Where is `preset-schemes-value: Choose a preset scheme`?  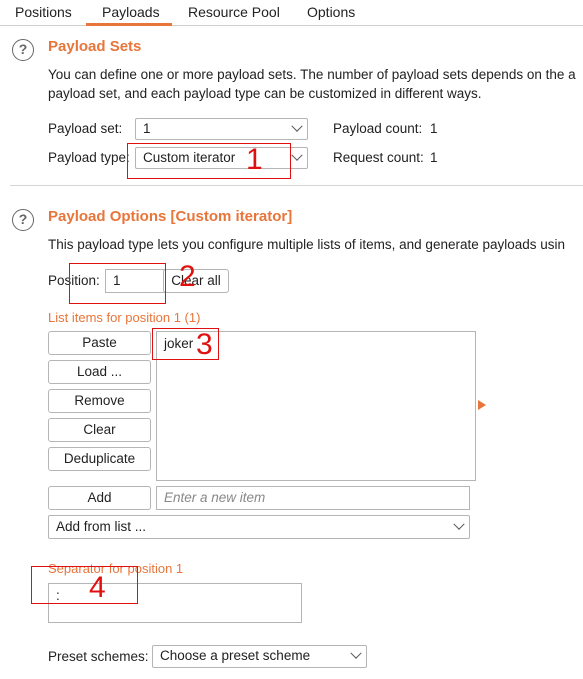
preset-schemes-value: Choose a preset scheme is located at coordinates (235, 655).